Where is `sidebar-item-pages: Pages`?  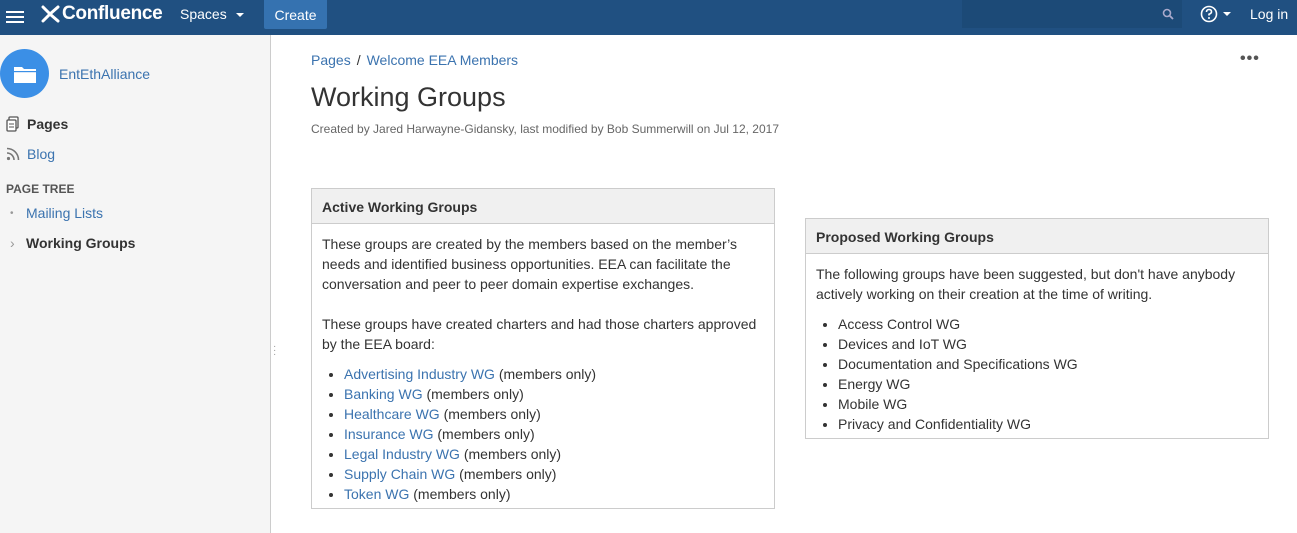 sidebar-item-pages: Pages is located at coordinates (37, 124).